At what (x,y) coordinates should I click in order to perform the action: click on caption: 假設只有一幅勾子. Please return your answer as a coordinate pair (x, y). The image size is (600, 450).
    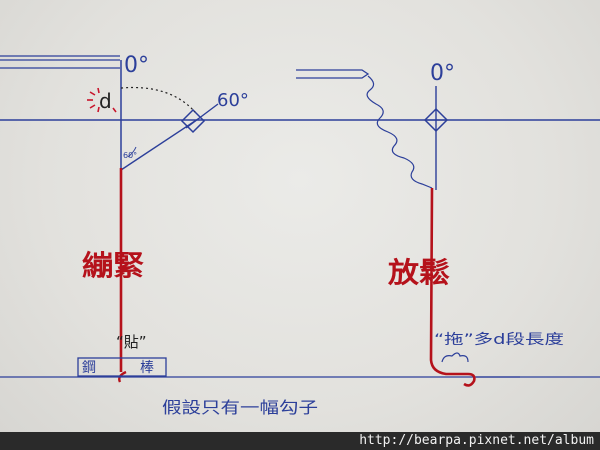
    Looking at the image, I should click on (240, 407).